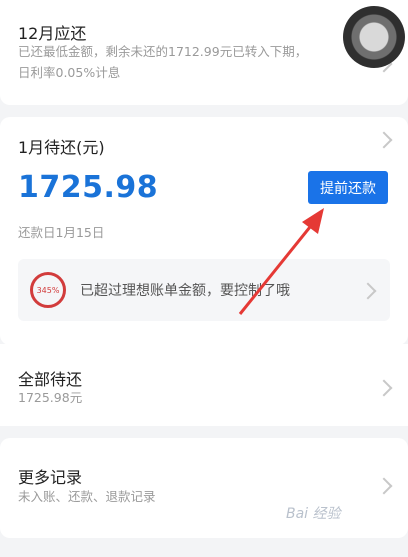 The height and width of the screenshot is (557, 408). Describe the element at coordinates (87, 496) in the screenshot. I see `more-records-desc: 未入账、还款、退款记录` at that location.